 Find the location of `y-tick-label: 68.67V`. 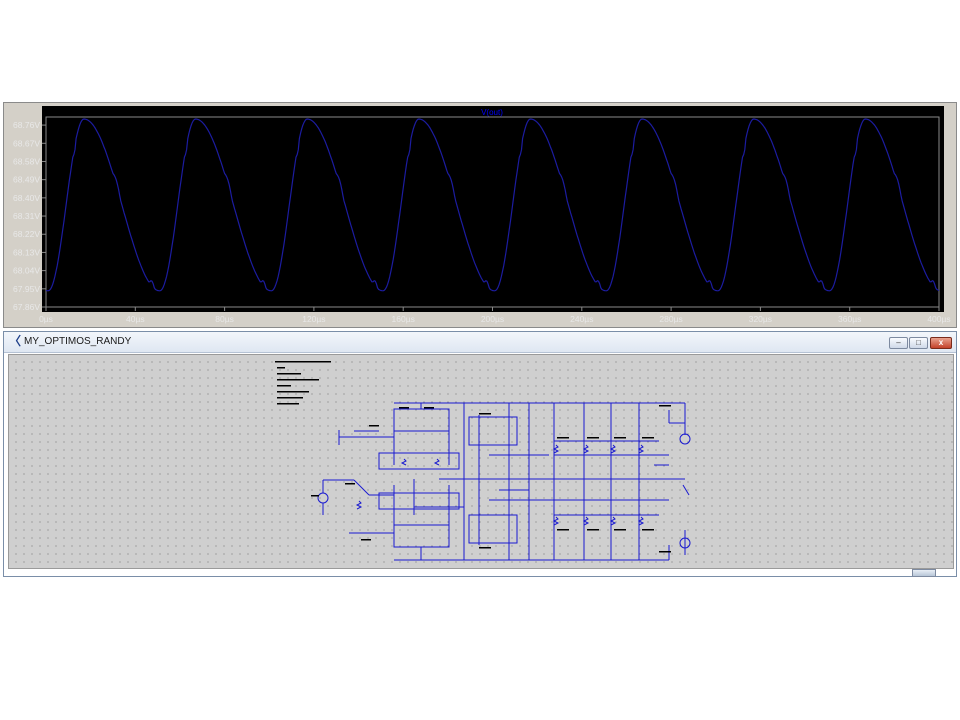

y-tick-label: 68.67V is located at coordinates (26, 143).